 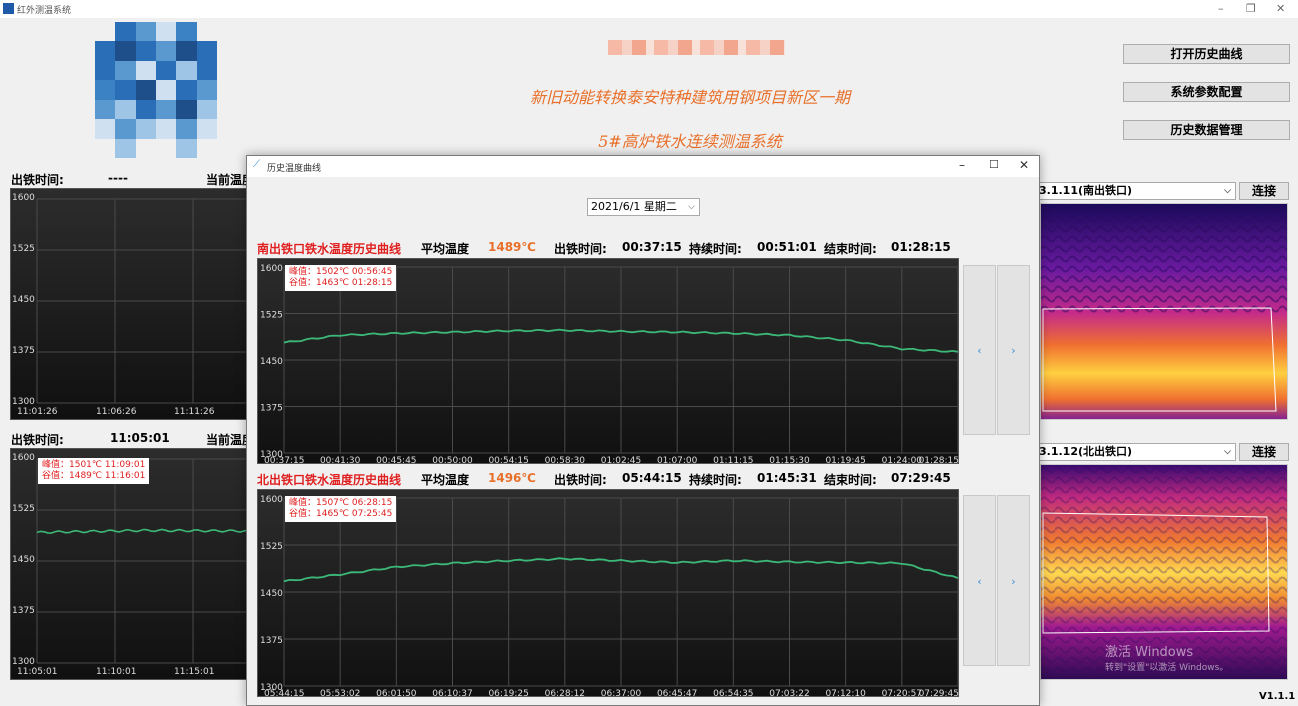 What do you see at coordinates (979, 350) in the screenshot?
I see `south-prev-button: ‹` at bounding box center [979, 350].